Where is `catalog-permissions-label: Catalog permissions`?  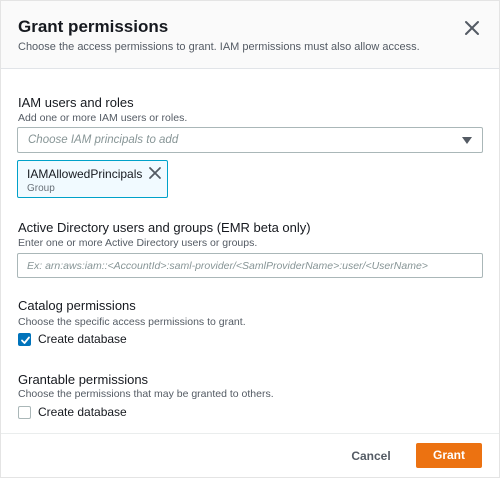
catalog-permissions-label: Catalog permissions is located at coordinates (77, 305).